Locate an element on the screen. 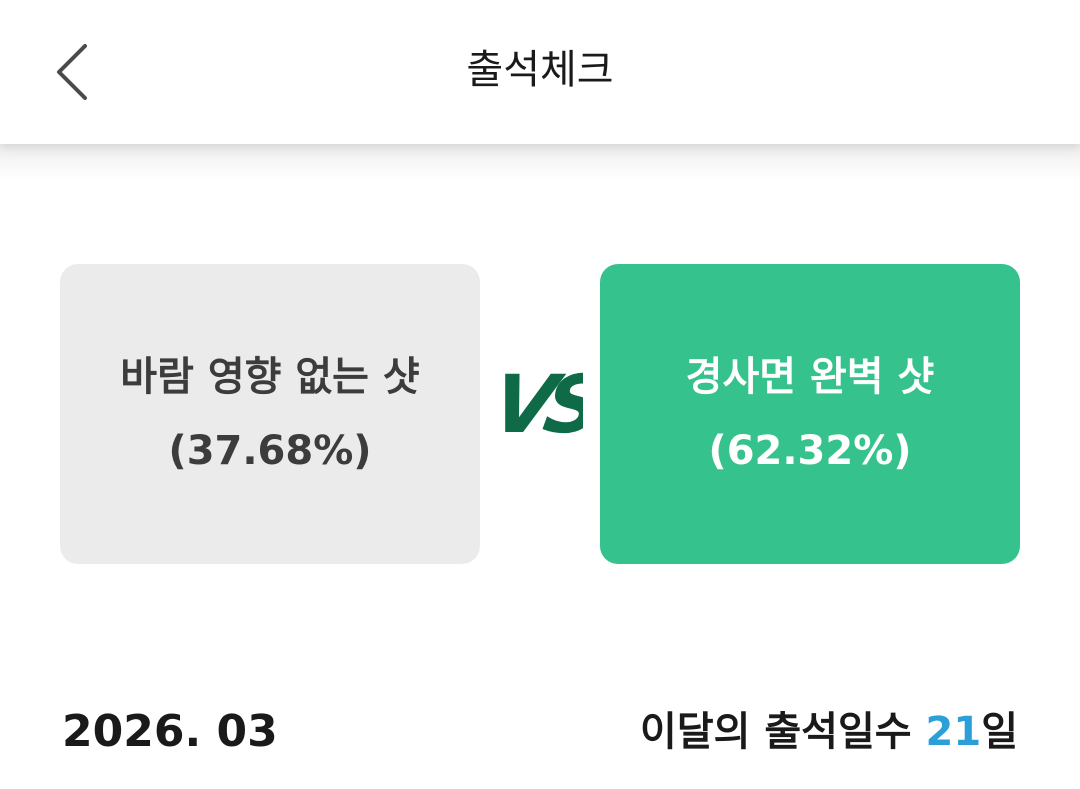  attendance-count: 21 is located at coordinates (953, 732).